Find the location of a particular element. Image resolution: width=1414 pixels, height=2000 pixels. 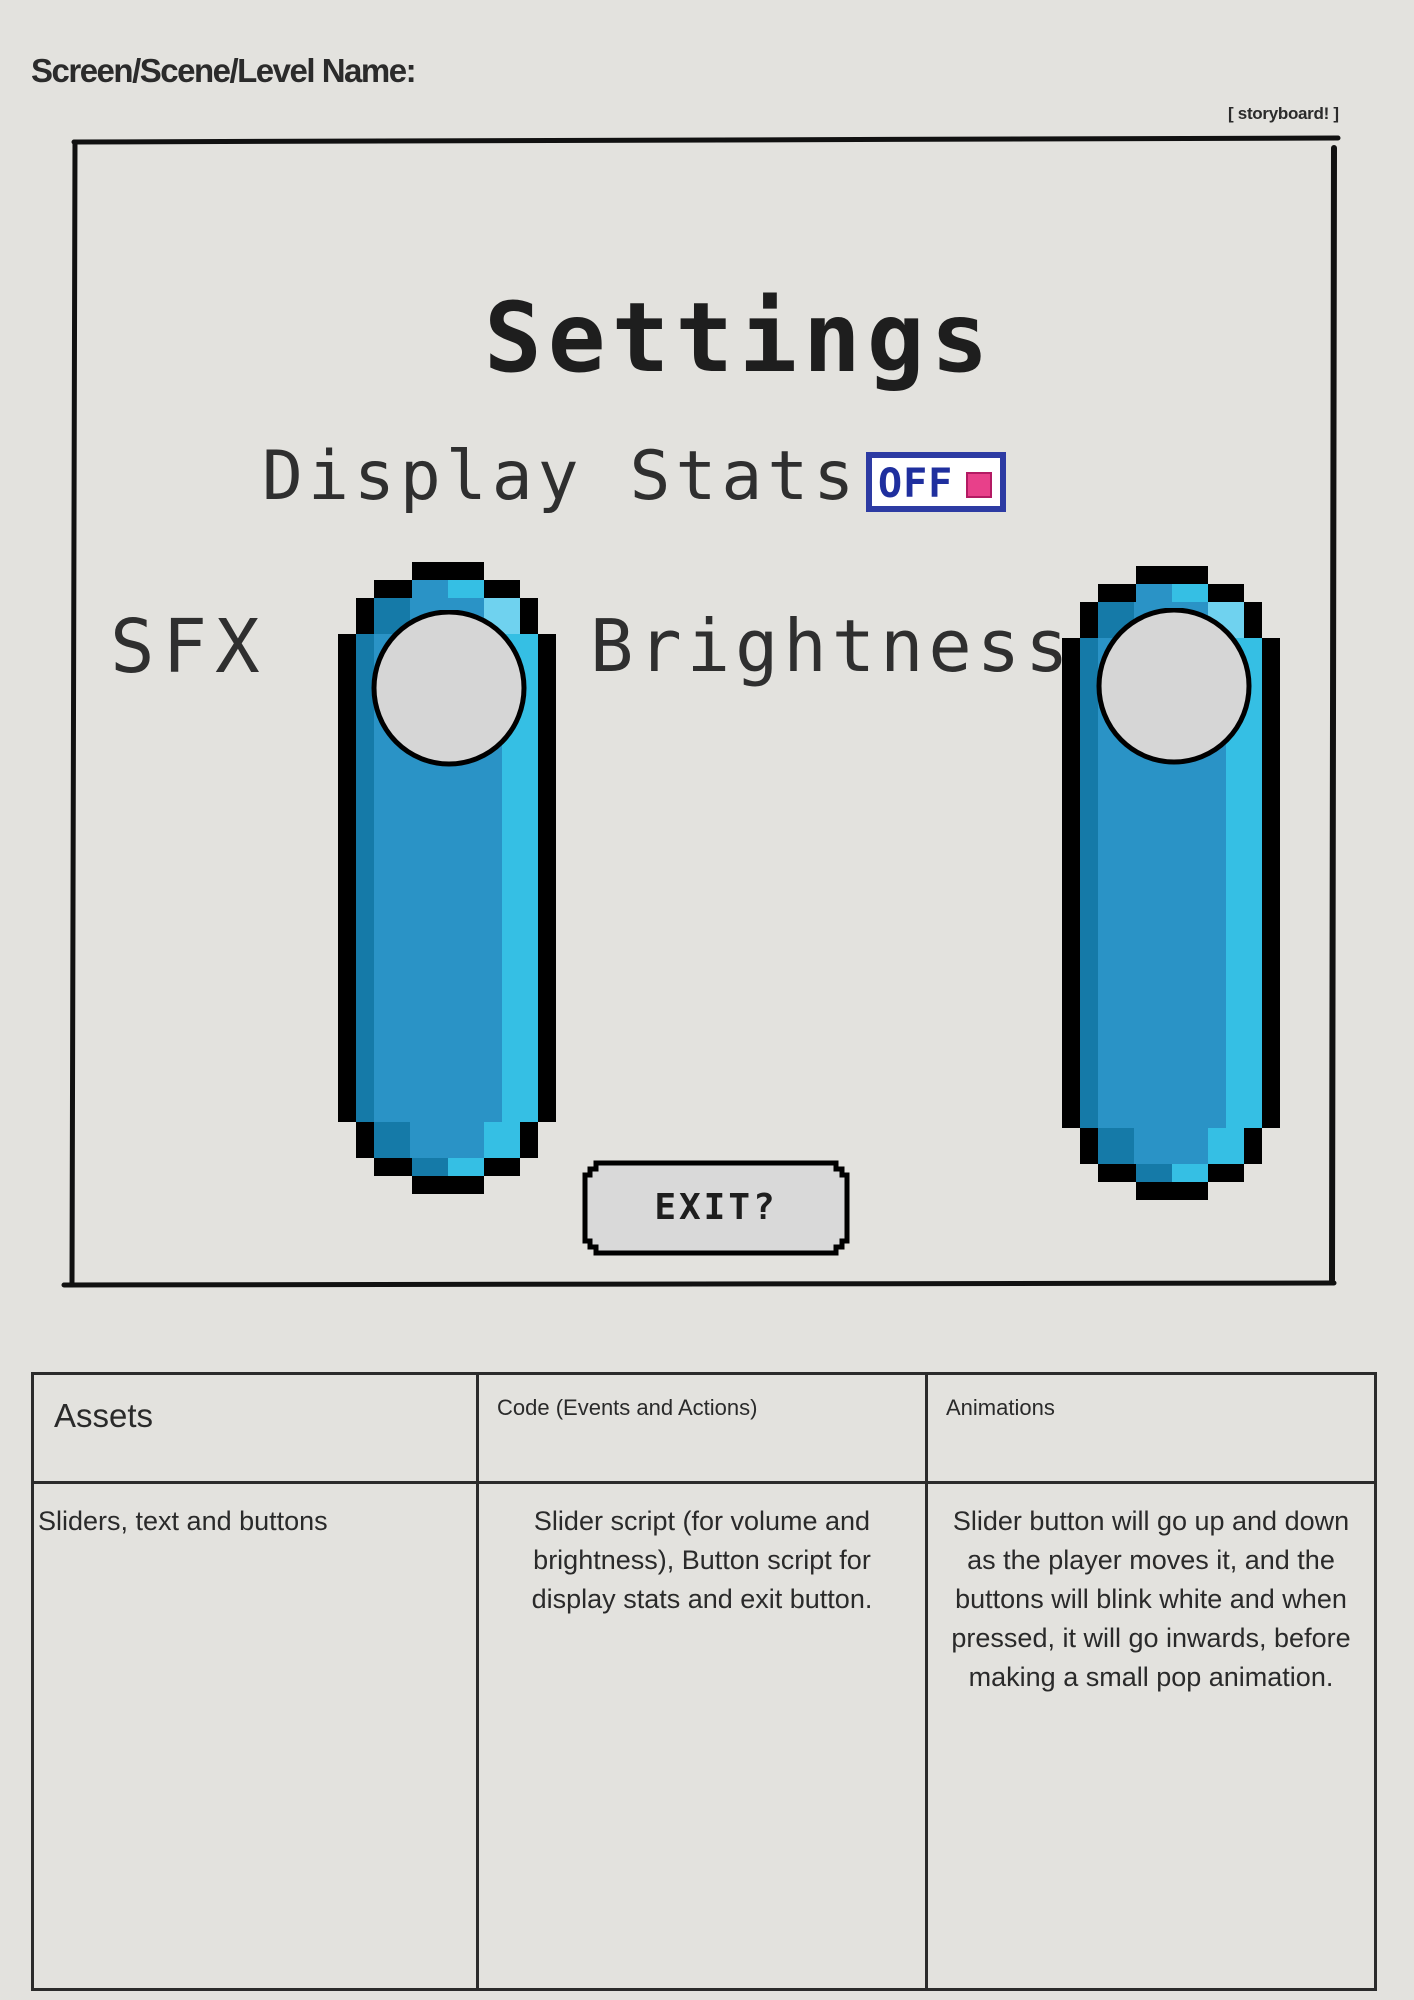

brightness-slider is located at coordinates (1171, 883).